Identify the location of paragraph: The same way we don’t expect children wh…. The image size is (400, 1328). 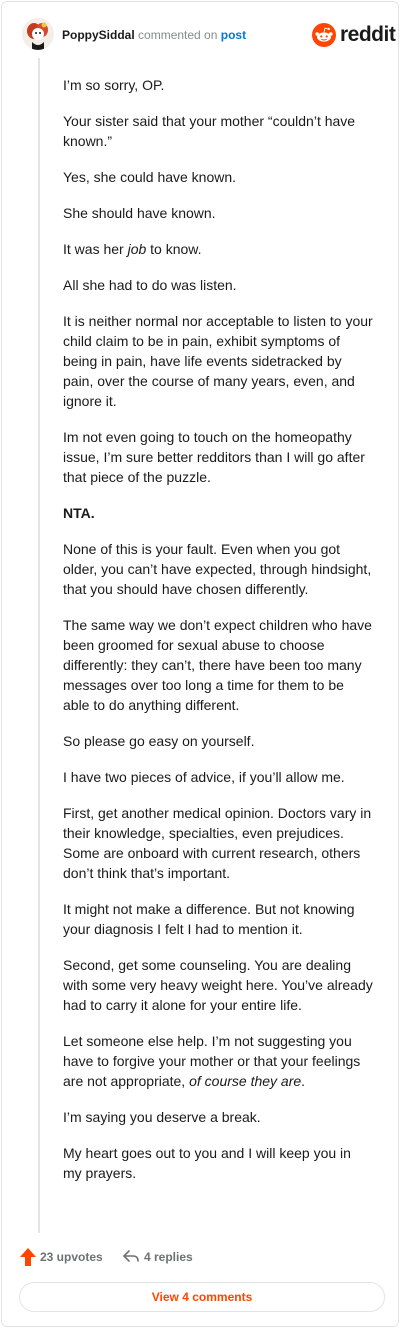
(217, 665).